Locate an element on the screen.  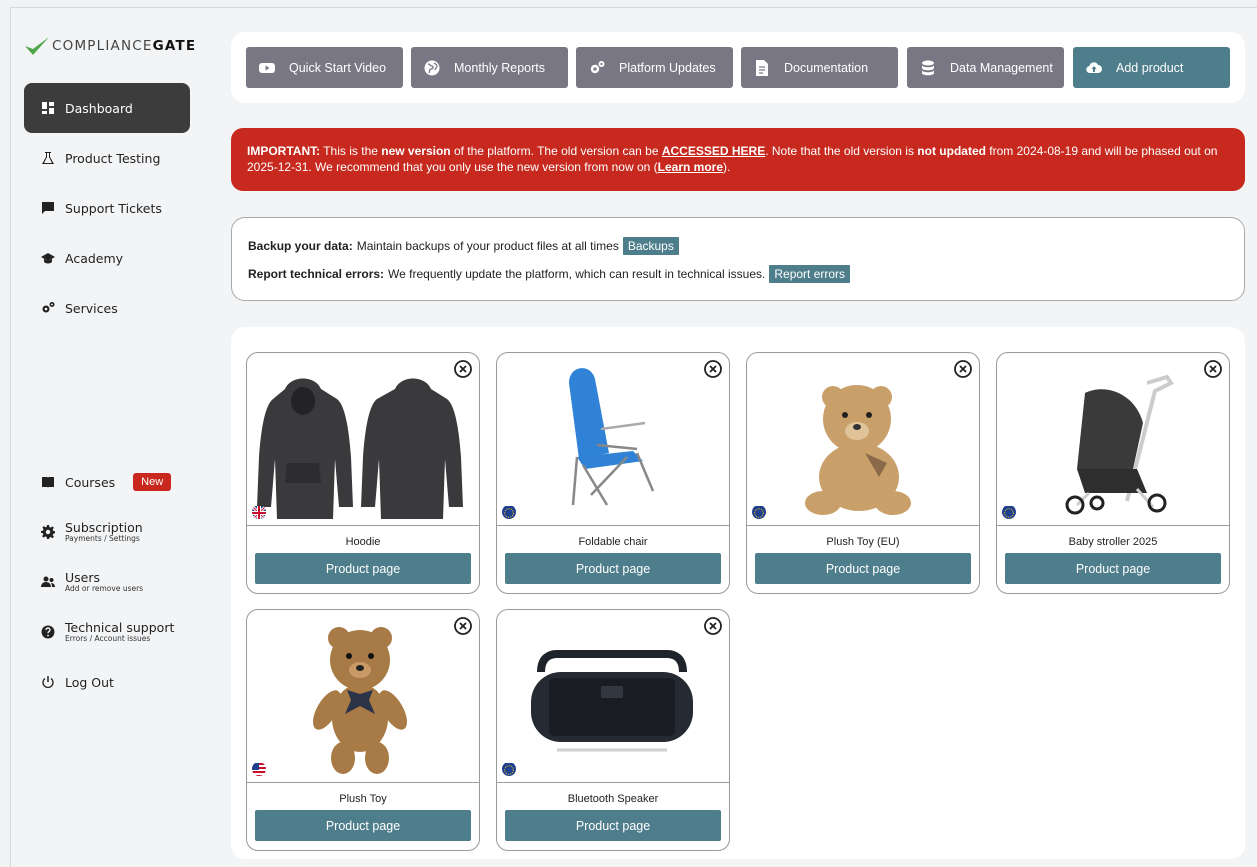
us-flag-icon is located at coordinates (259, 769).